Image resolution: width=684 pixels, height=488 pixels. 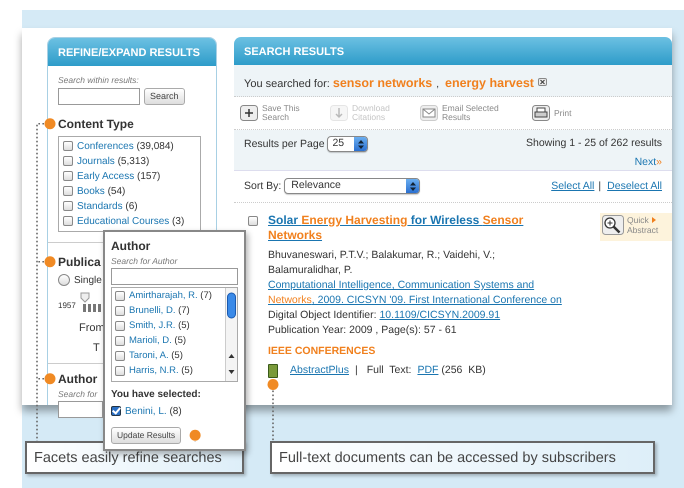 What do you see at coordinates (319, 370) in the screenshot?
I see `abstract-link: AbstractPlus` at bounding box center [319, 370].